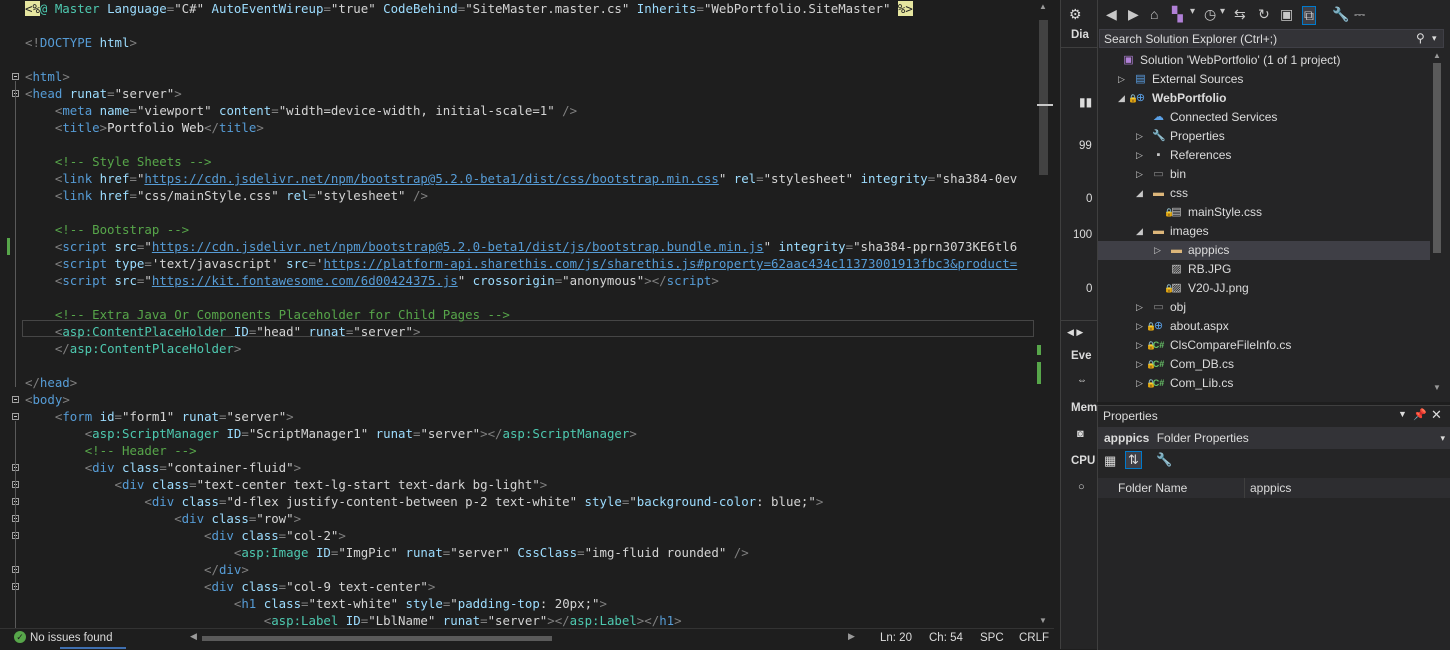 This screenshot has width=1450, height=650. Describe the element at coordinates (1264, 345) in the screenshot. I see `tree-item: ▷ 🔒 C# ClsCompareFileInfo.cs` at that location.